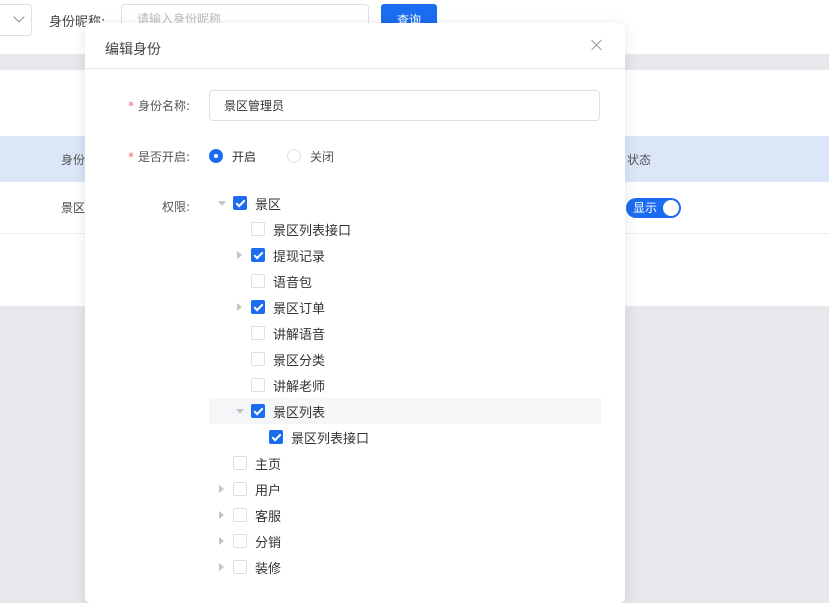 The width and height of the screenshot is (829, 603). I want to click on tree-node-label: 主页, so click(268, 465).